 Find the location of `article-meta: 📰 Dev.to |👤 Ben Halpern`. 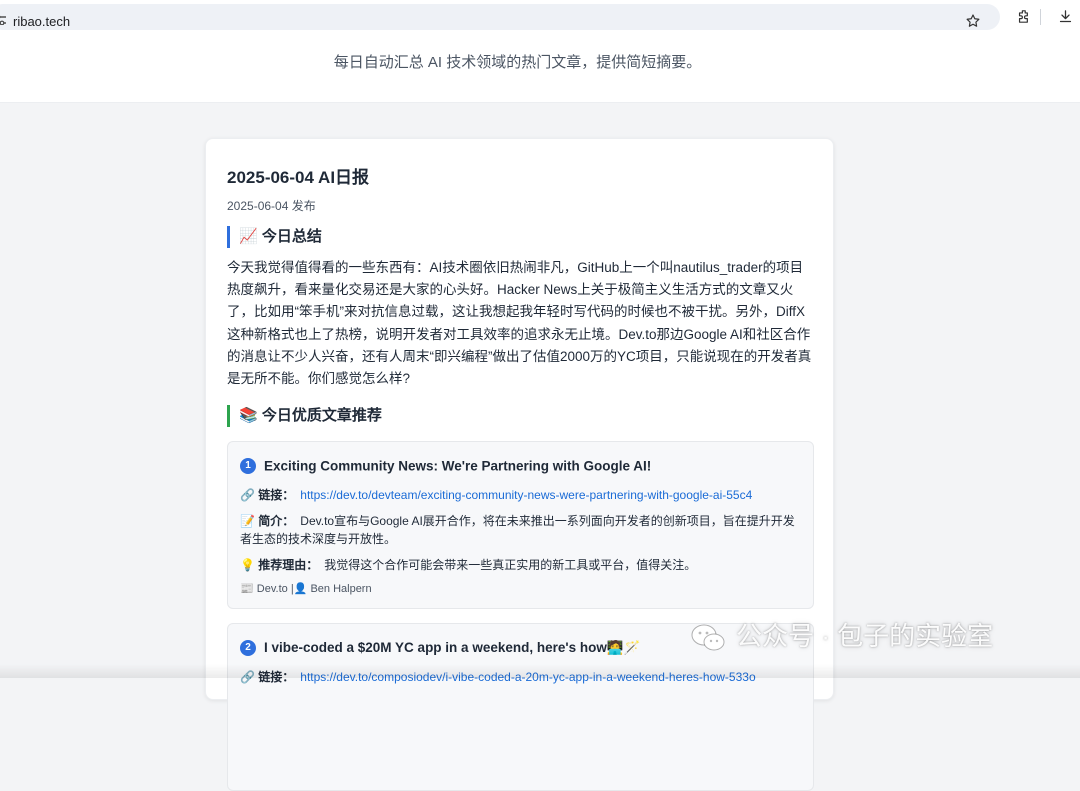

article-meta: 📰 Dev.to |👤 Ben Halpern is located at coordinates (306, 588).